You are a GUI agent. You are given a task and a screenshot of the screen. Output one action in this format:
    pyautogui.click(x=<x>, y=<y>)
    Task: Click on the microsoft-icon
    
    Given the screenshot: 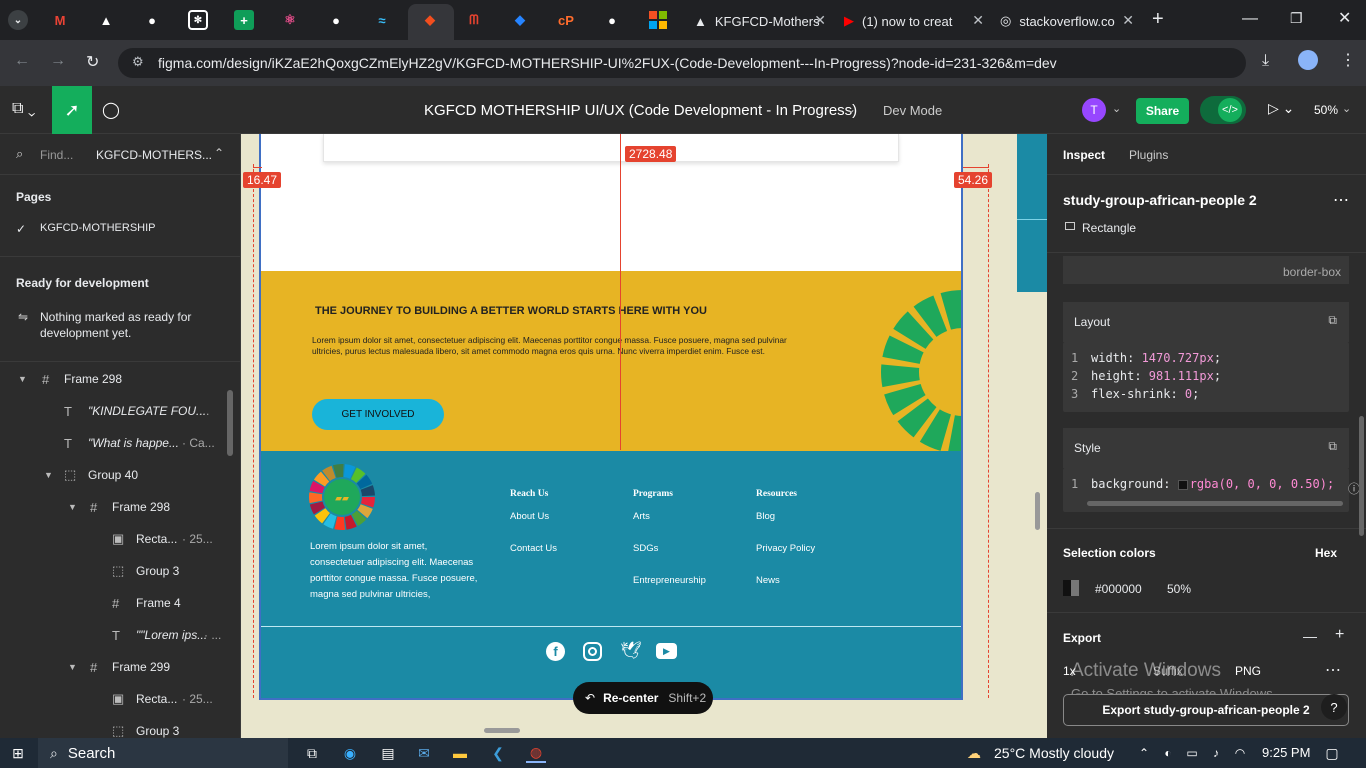 What is the action you would take?
    pyautogui.click(x=658, y=20)
    